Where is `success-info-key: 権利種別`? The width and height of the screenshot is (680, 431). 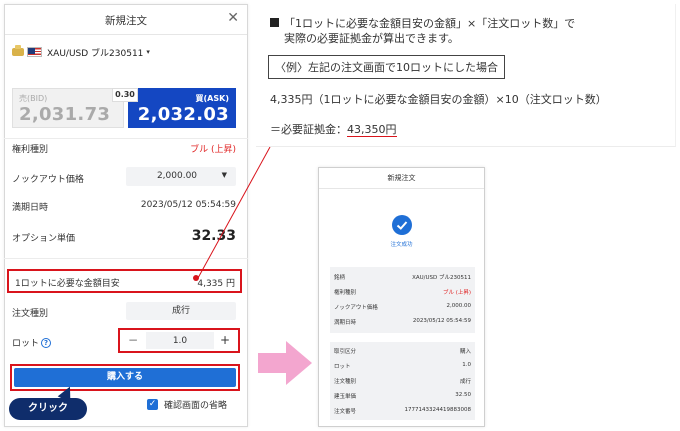
success-info-key: 権利種別 is located at coordinates (345, 293).